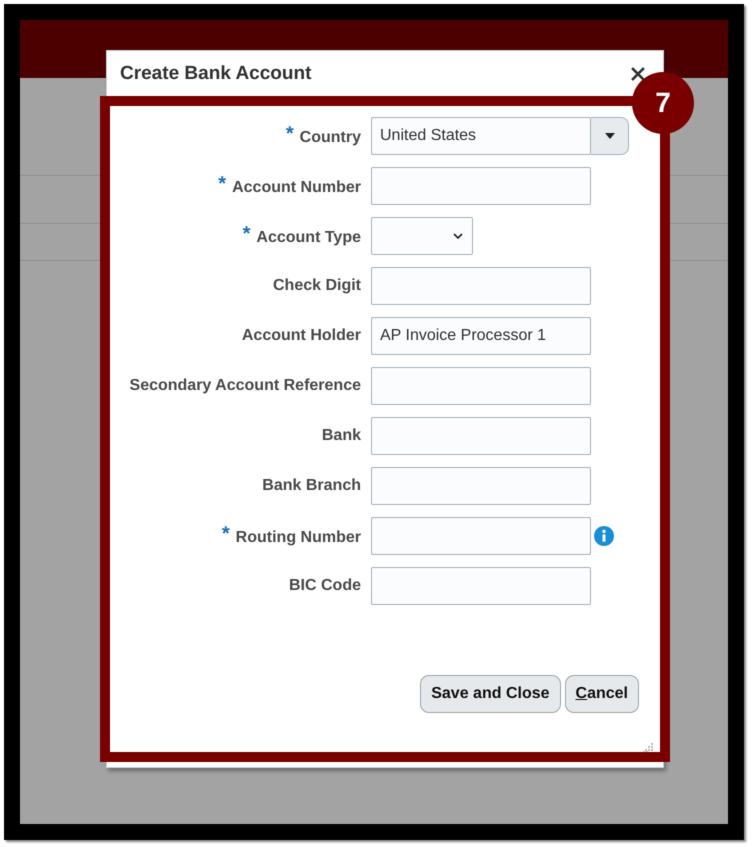 Image resolution: width=754 pixels, height=847 pixels. Describe the element at coordinates (490, 694) in the screenshot. I see `action-button: Save and Close` at that location.